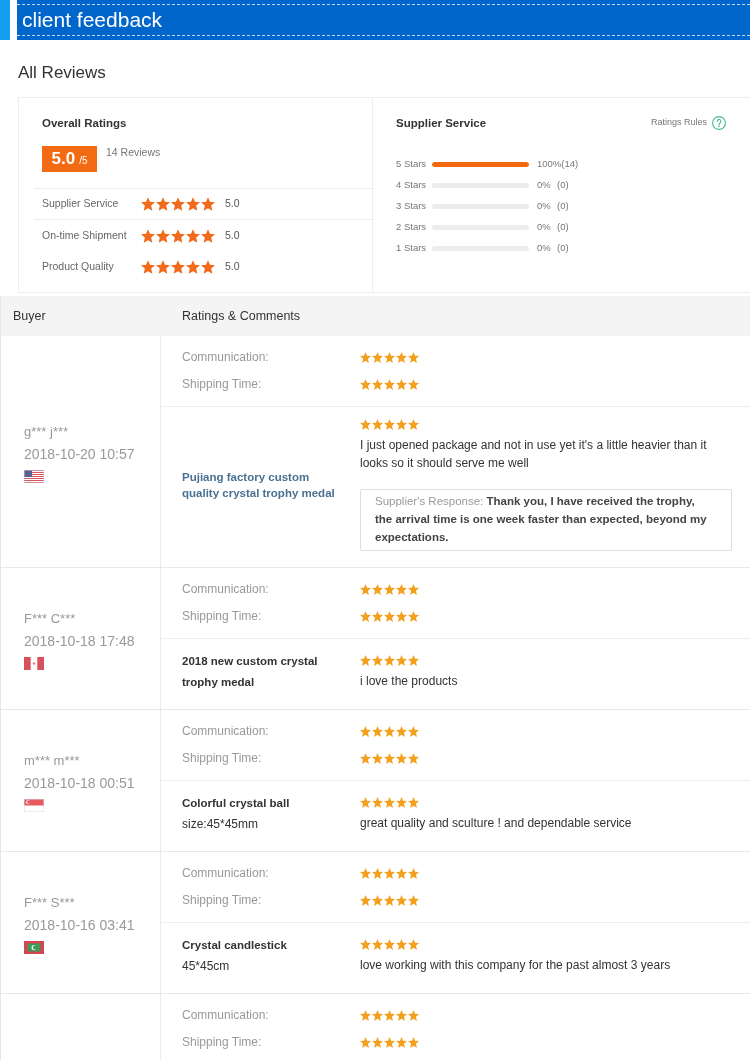 The image size is (750, 1060). Describe the element at coordinates (79, 641) in the screenshot. I see `review-date: 2018-10-18 17:48` at that location.